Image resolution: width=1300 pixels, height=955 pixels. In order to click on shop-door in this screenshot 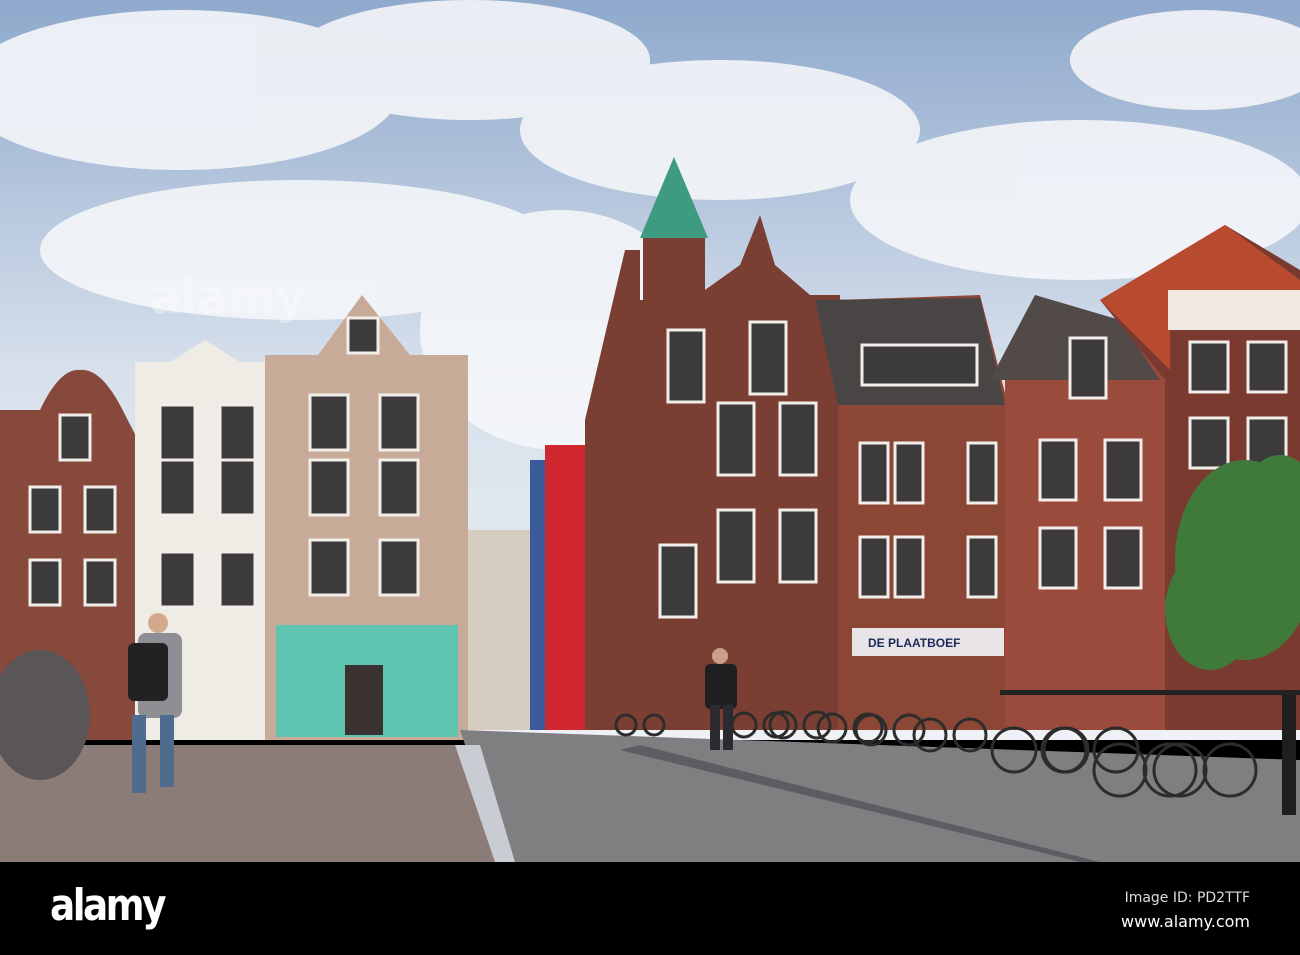, I will do `click(364, 700)`.